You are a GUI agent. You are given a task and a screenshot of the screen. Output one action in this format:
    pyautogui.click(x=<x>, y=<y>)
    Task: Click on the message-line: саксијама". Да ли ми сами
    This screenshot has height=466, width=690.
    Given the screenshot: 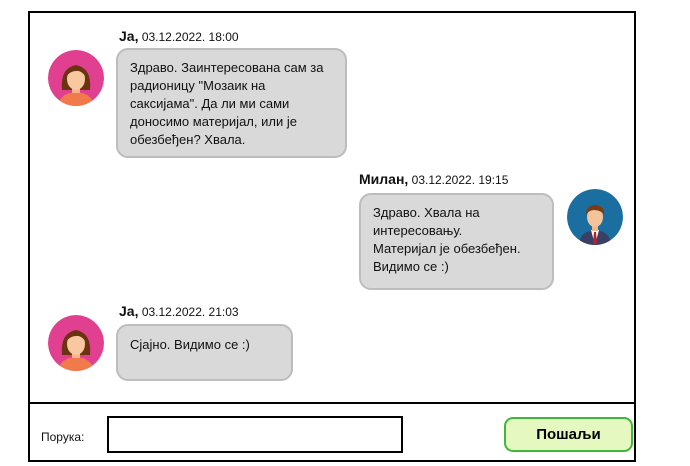 What is the action you would take?
    pyautogui.click(x=210, y=103)
    